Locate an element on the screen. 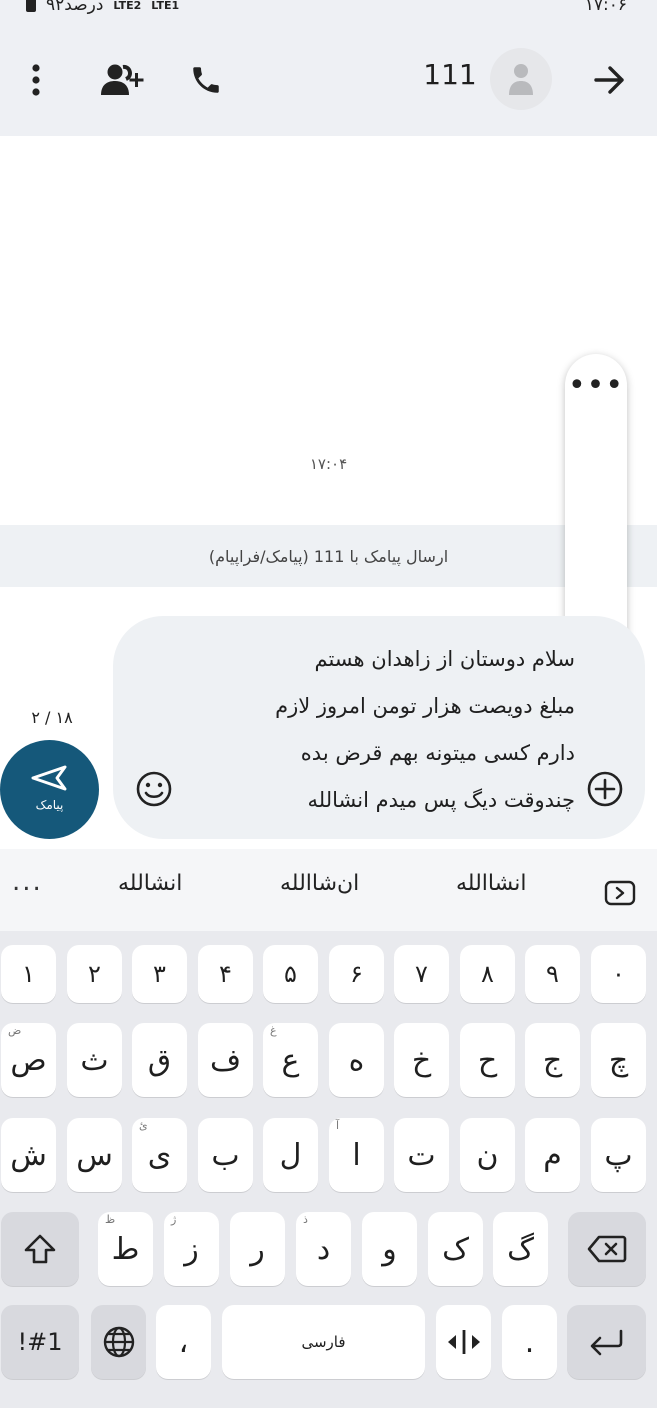 The image size is (657, 1408). add-contact-icon is located at coordinates (122, 80).